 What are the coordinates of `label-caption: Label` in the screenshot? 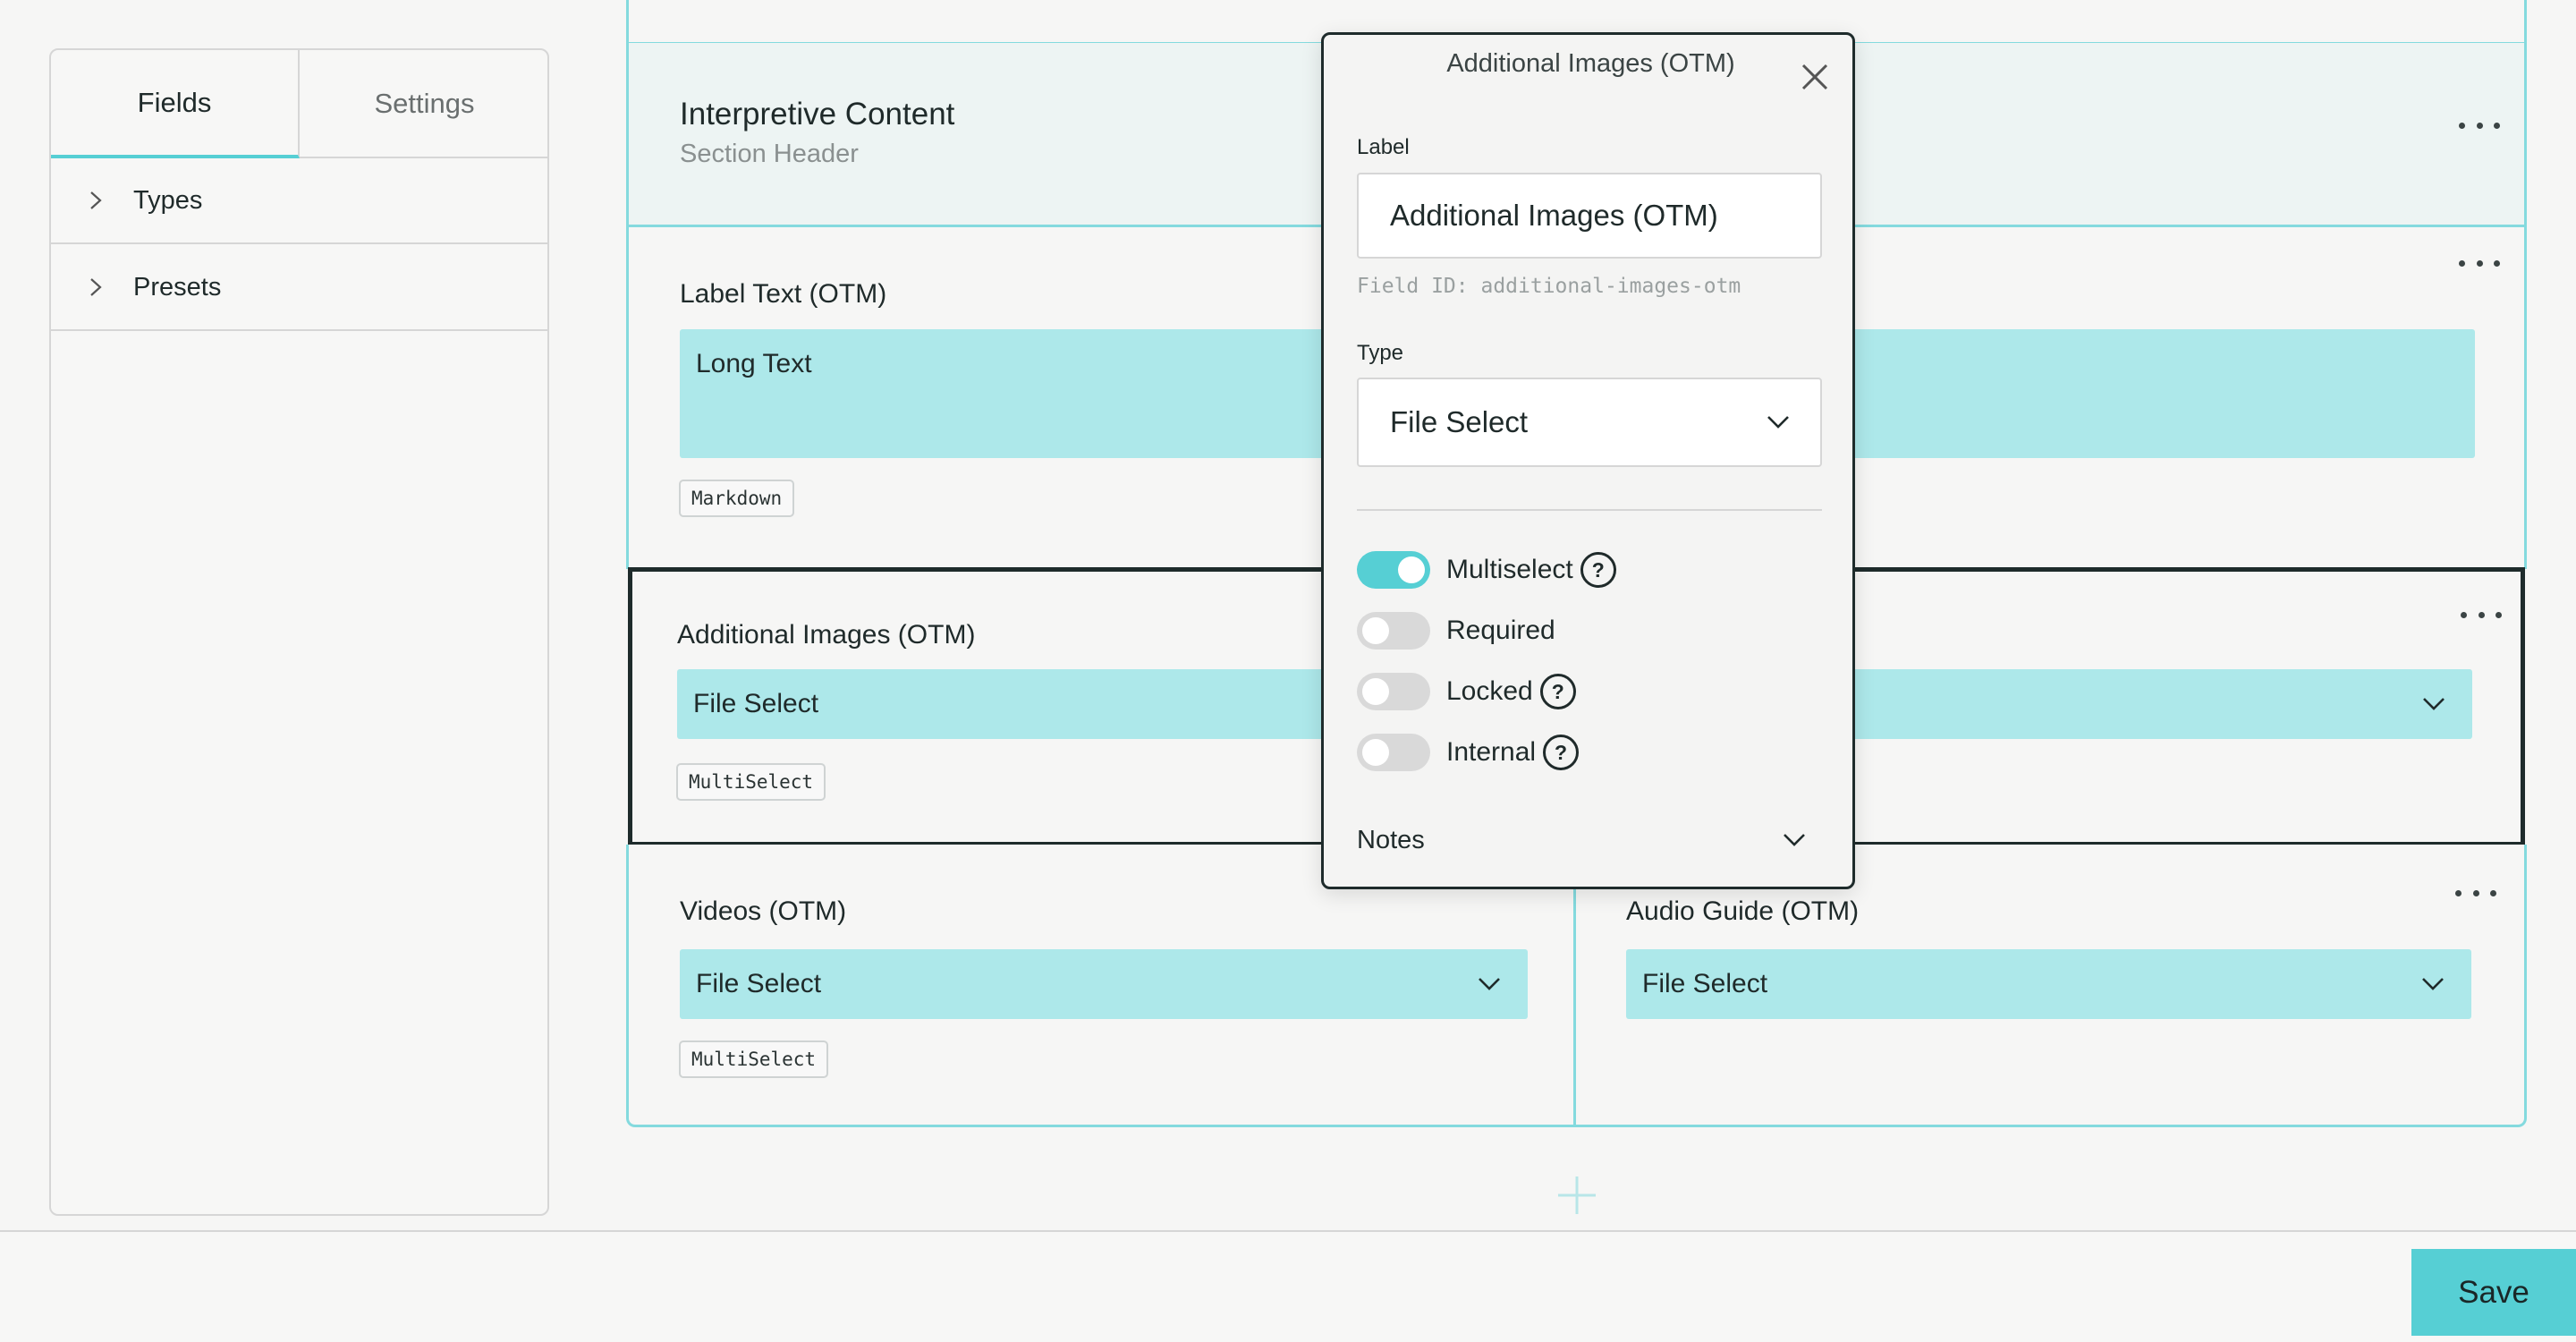 It's located at (1383, 147).